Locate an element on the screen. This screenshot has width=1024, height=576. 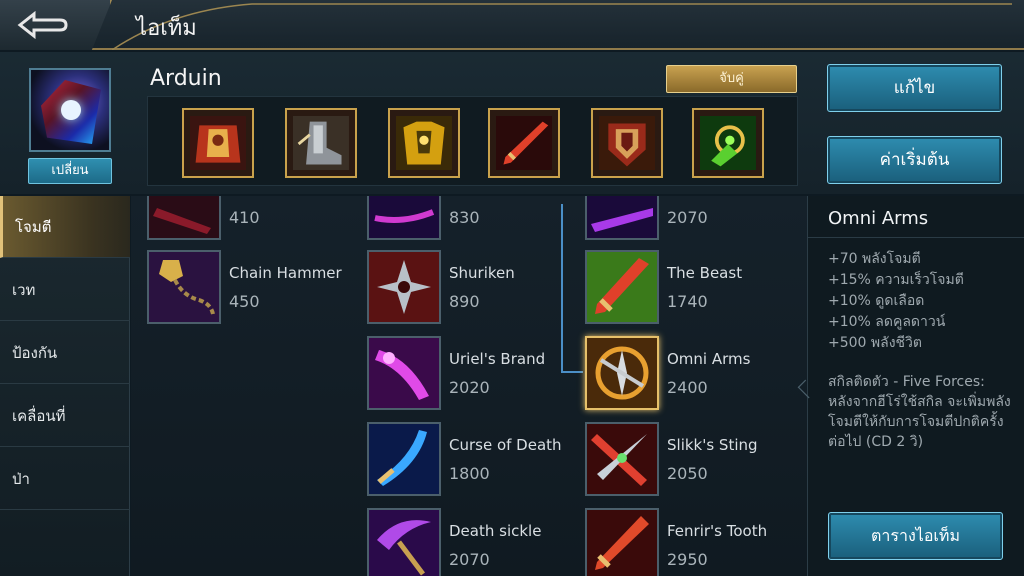
category-movement: เคลื่อนที่ is located at coordinates (65, 416).